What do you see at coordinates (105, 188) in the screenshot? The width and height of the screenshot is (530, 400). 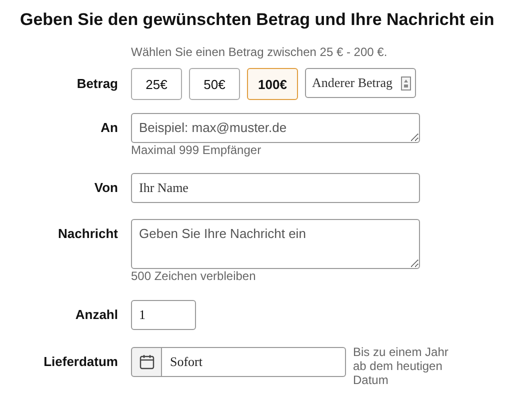 I see `field-label: Von` at bounding box center [105, 188].